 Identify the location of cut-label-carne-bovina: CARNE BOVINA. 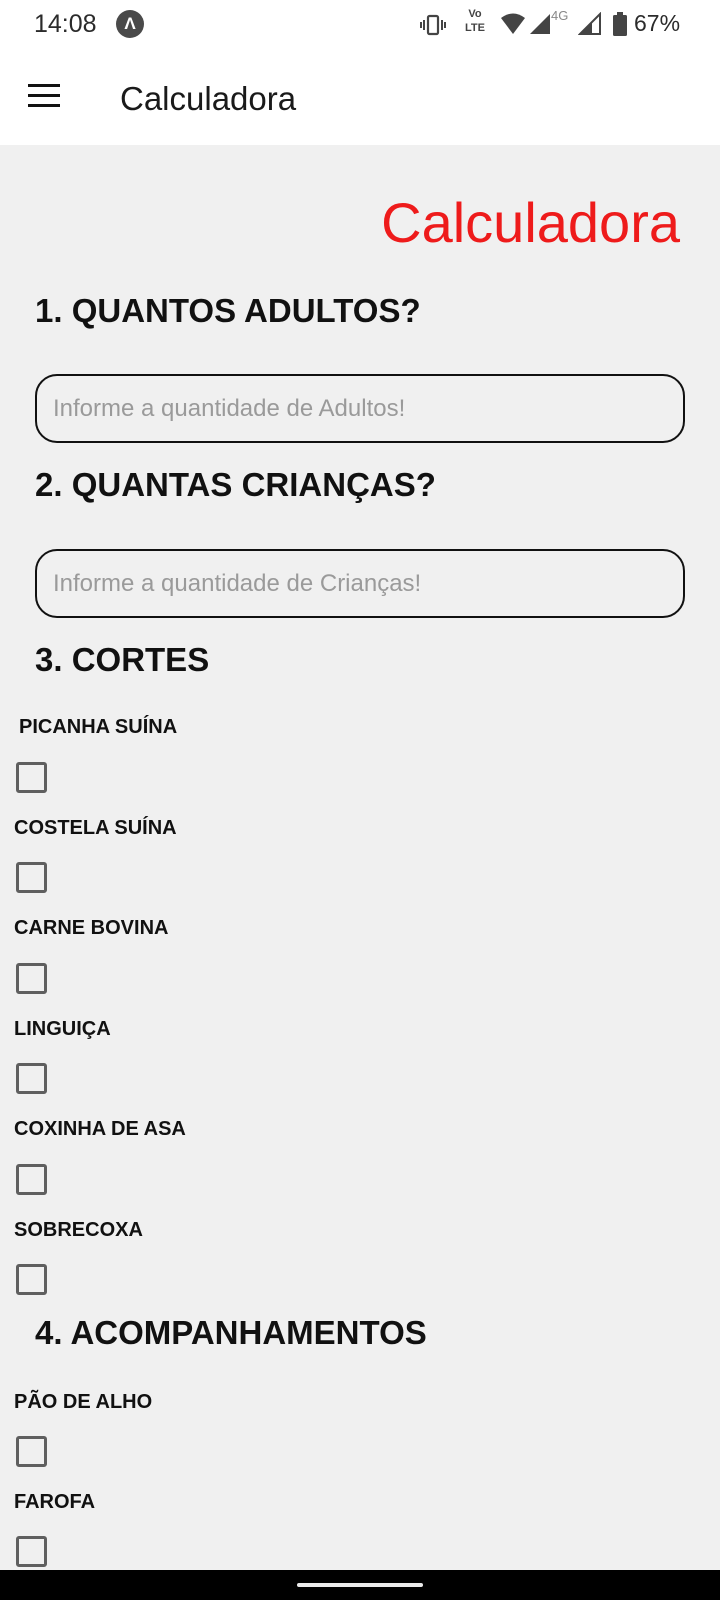
(91, 928).